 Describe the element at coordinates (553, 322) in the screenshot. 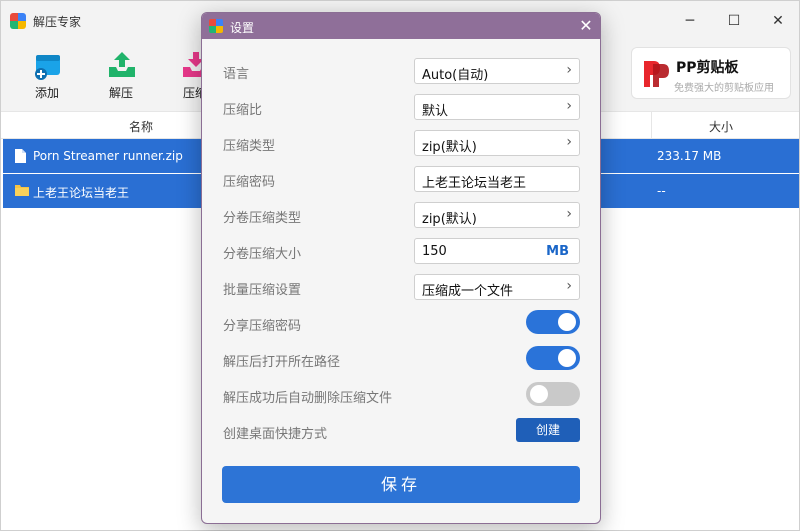

I see `share-password-toggle` at that location.